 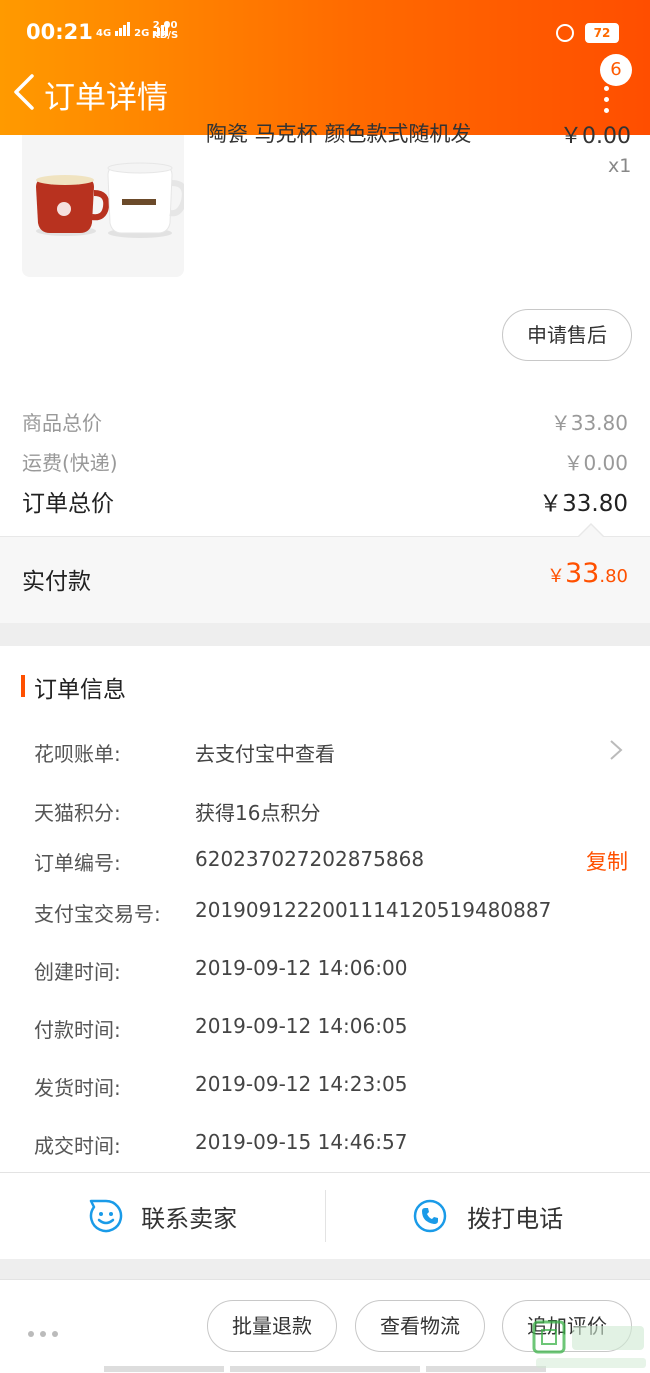 I want to click on shipped-time-value: 2019-09-12 14:23:05, so click(x=301, y=1084).